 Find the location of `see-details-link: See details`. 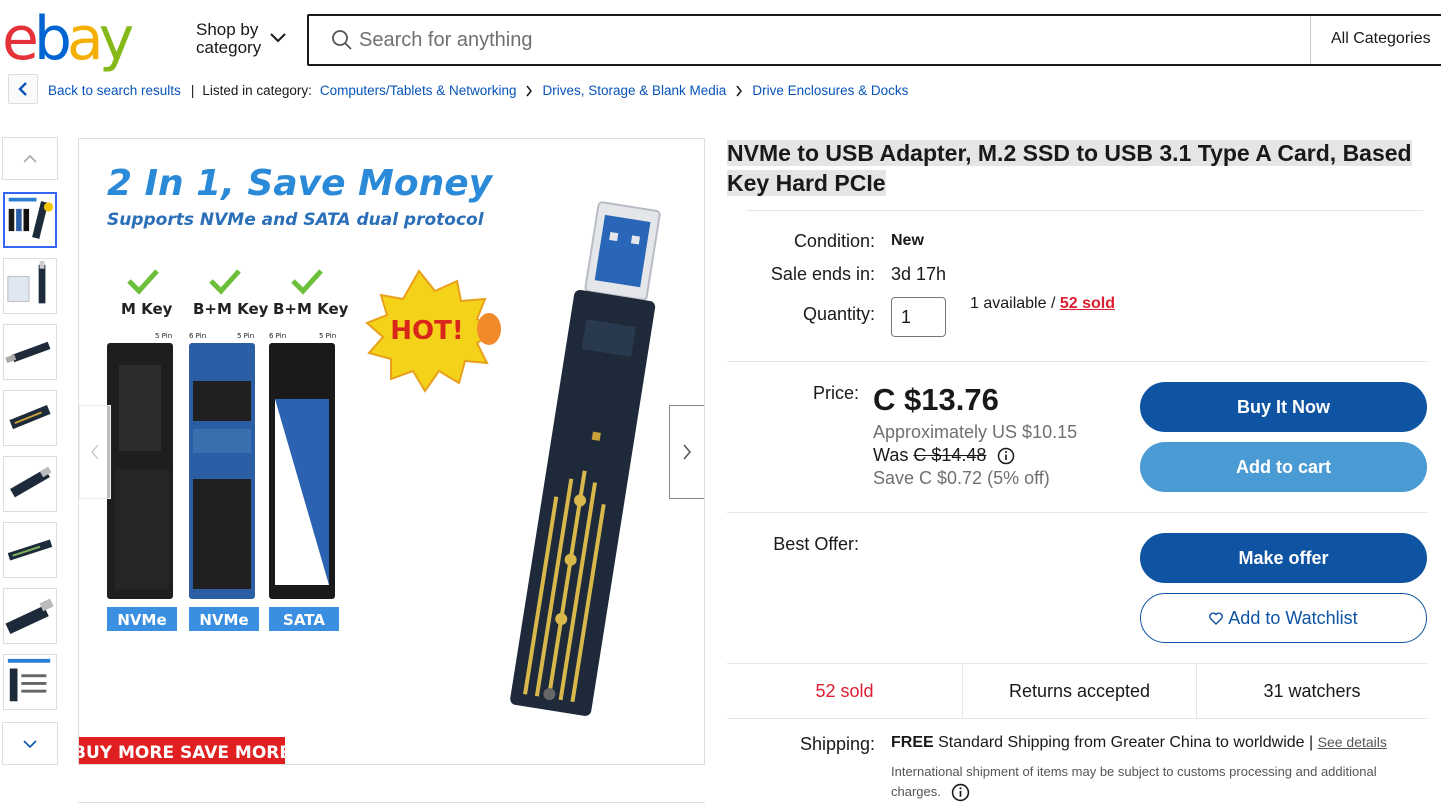

see-details-link: See details is located at coordinates (1352, 742).